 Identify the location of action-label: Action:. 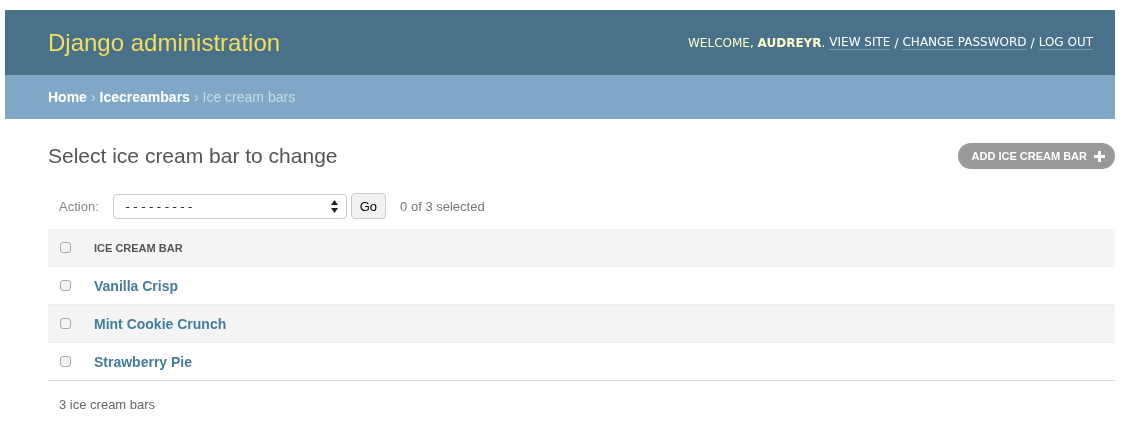
(79, 206).